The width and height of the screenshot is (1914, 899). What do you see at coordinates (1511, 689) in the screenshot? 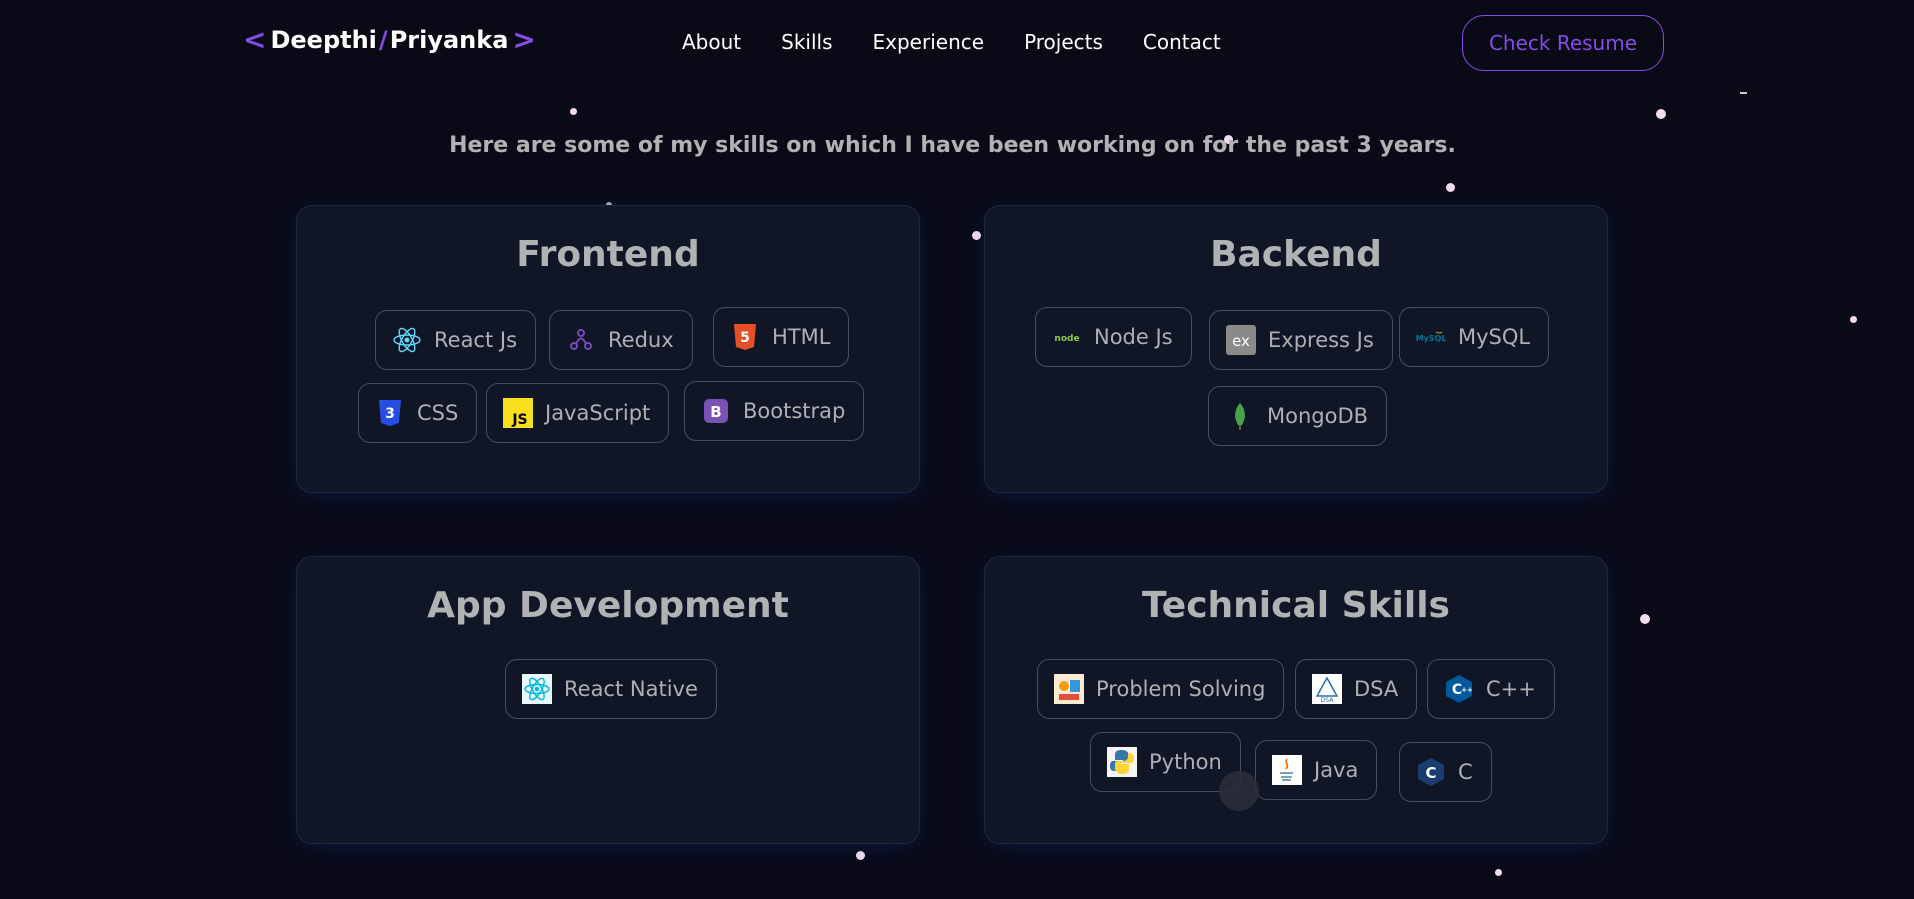
I see `skill-label: C++` at bounding box center [1511, 689].